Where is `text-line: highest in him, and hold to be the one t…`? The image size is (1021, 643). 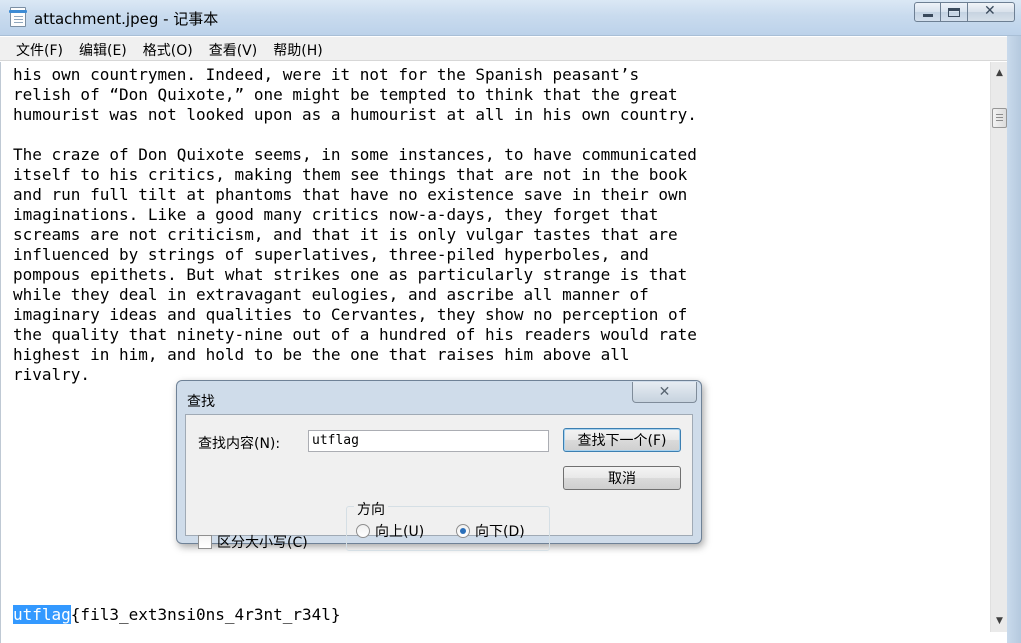
text-line: highest in him, and hold to be the one t… is located at coordinates (321, 354).